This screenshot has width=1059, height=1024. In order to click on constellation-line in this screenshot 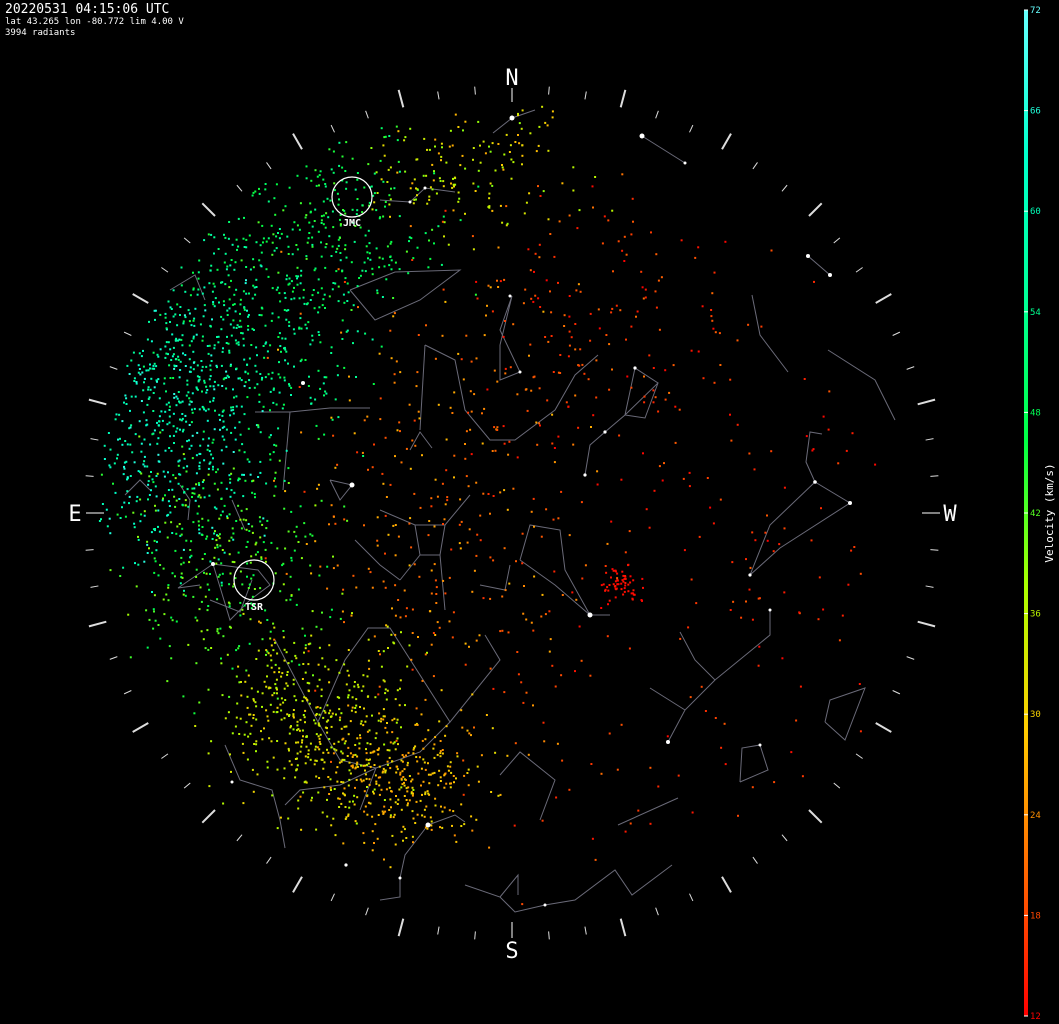, I will do `click(511, 392)`.